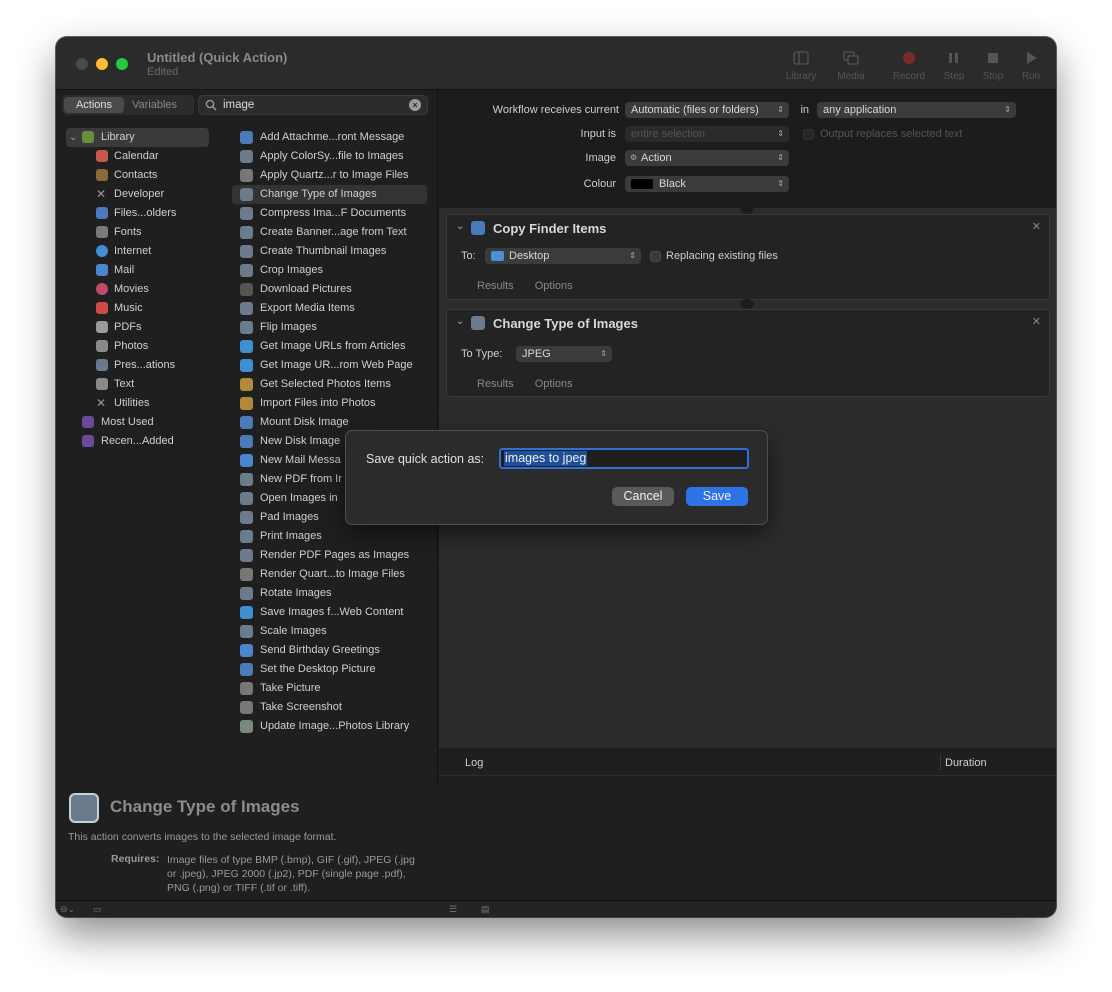 The width and height of the screenshot is (1112, 992). What do you see at coordinates (118, 137) in the screenshot?
I see `library-root-label: Library` at bounding box center [118, 137].